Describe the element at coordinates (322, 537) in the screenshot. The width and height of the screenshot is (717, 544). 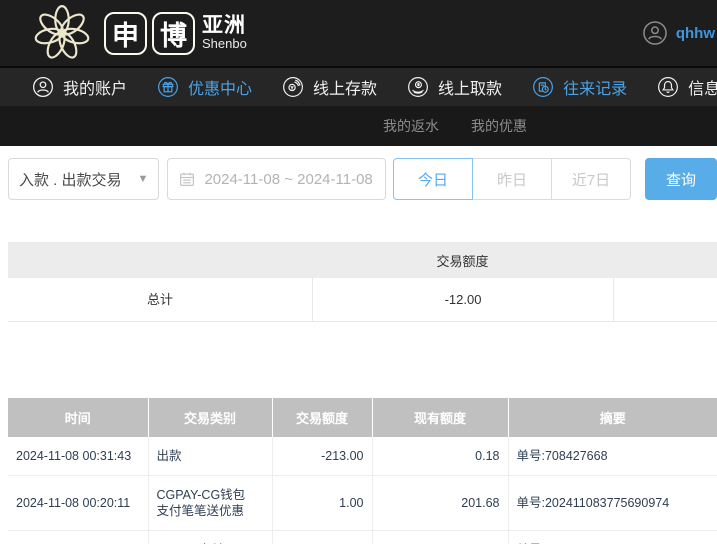
I see `cell-amount: 200.00` at that location.